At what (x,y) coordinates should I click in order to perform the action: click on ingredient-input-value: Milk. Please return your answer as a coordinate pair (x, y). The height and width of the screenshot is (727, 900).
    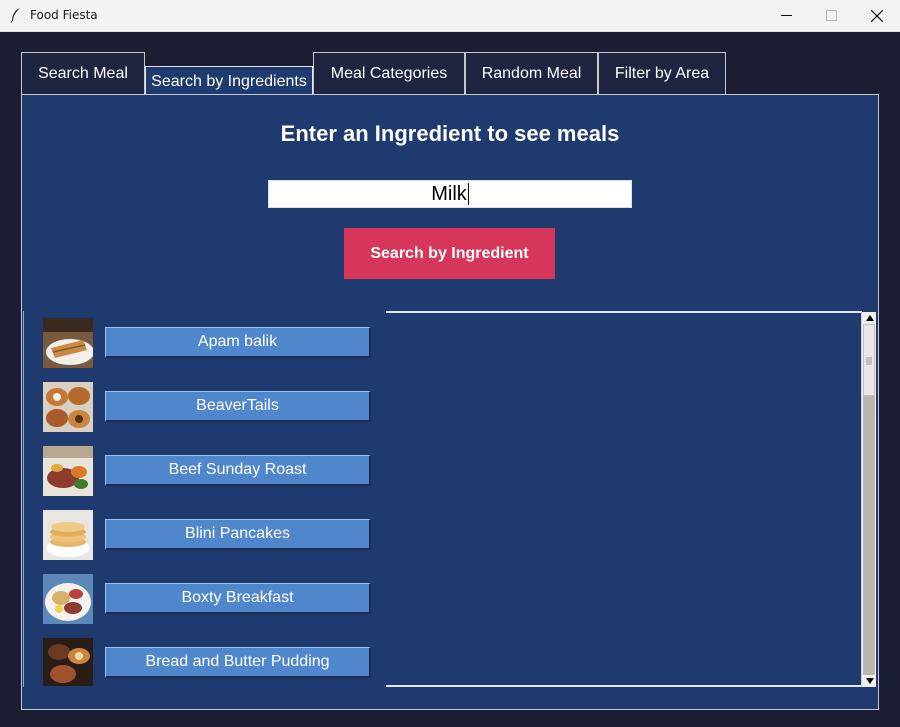
    Looking at the image, I should click on (449, 193).